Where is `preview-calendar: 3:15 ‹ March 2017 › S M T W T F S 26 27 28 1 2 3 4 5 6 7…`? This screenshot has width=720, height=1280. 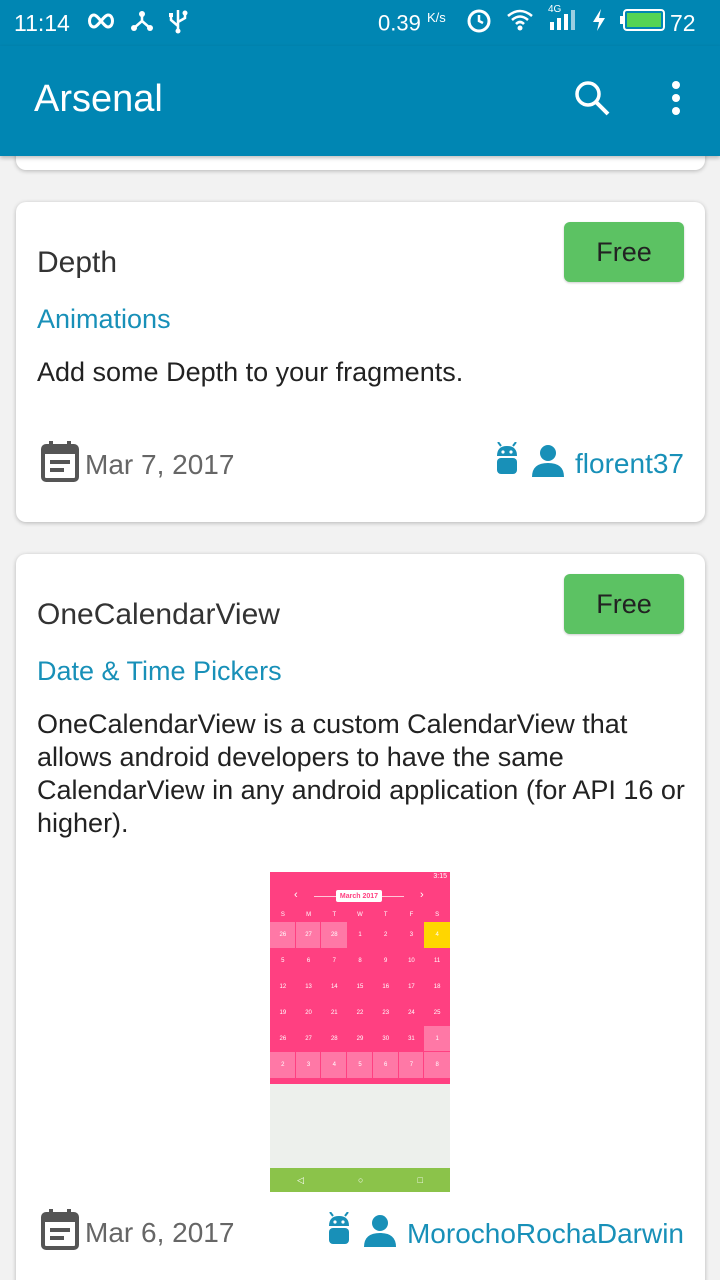 preview-calendar: 3:15 ‹ March 2017 › S M T W T F S 26 27 28 1 2 3 4 5 6 7… is located at coordinates (360, 978).